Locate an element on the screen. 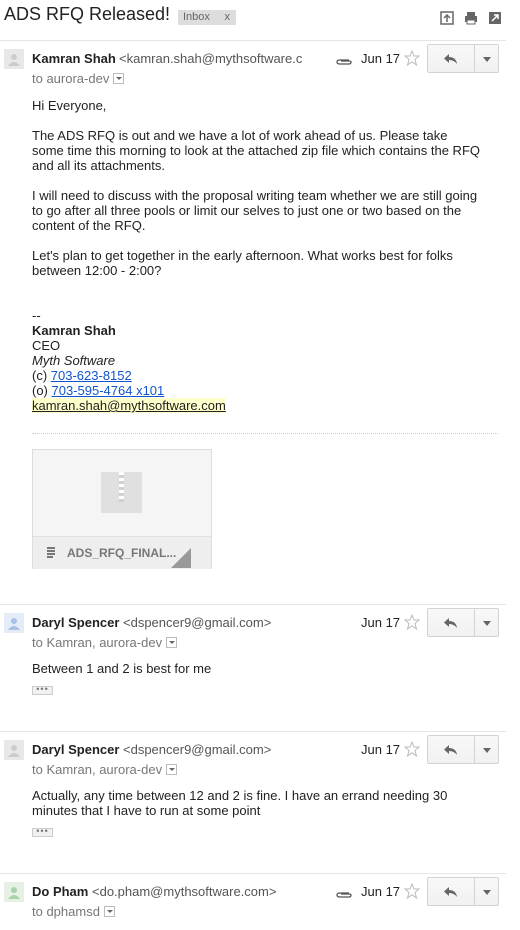 This screenshot has height=930, width=520. inbox-label: Inbox x is located at coordinates (207, 17).